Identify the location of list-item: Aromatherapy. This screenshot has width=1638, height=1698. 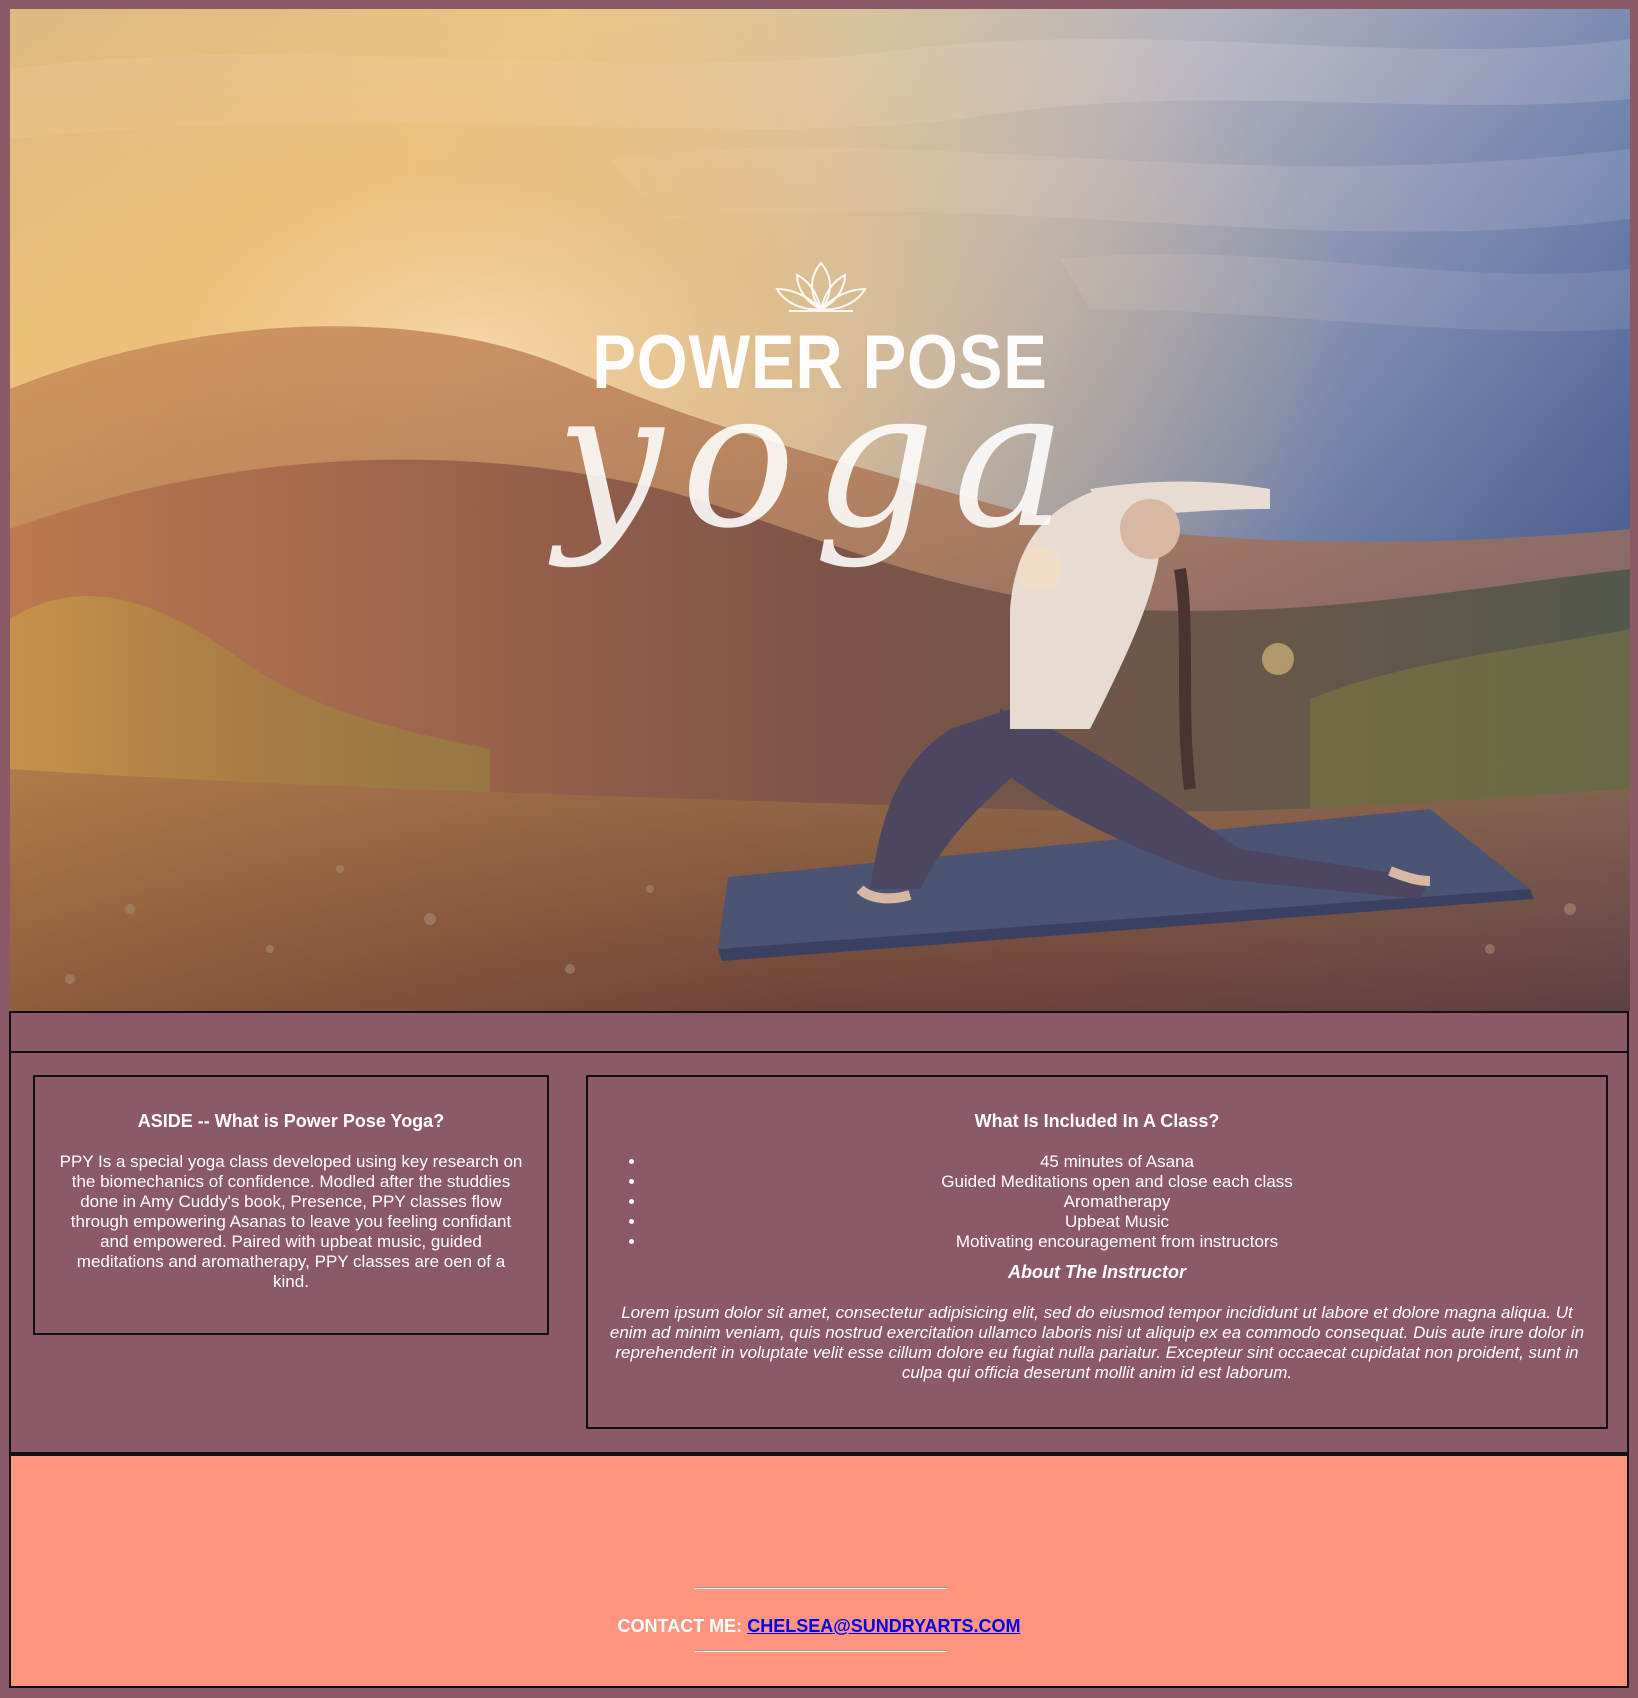
(1117, 1202).